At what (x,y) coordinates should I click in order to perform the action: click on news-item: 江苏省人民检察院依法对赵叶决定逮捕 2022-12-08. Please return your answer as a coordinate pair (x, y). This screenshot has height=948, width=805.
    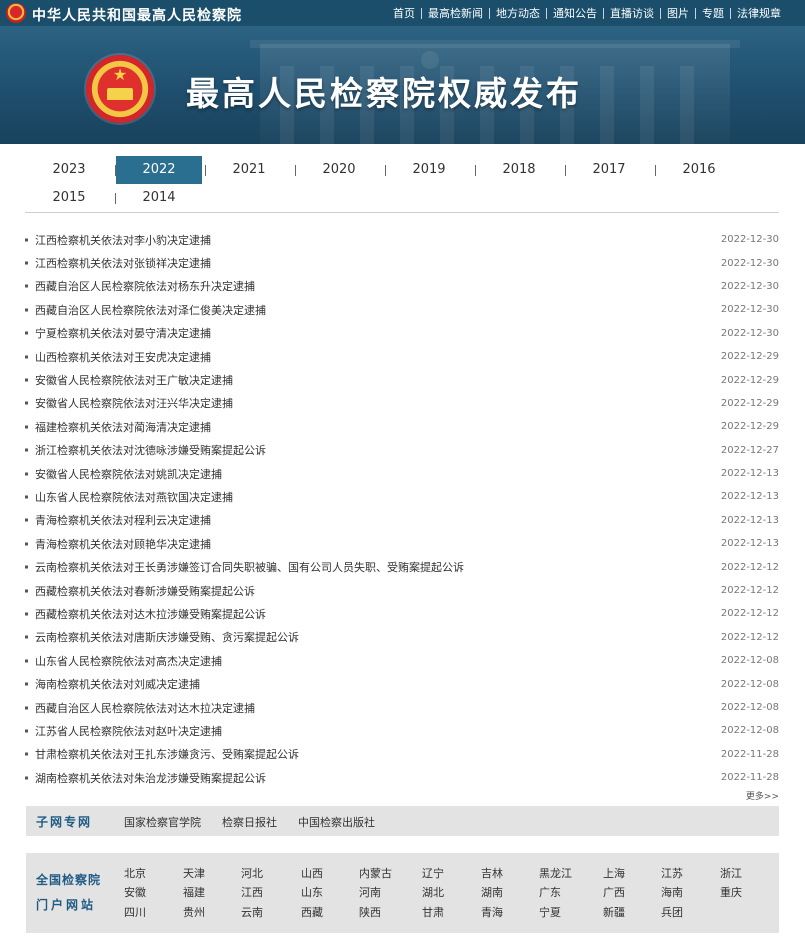
    Looking at the image, I should click on (402, 730).